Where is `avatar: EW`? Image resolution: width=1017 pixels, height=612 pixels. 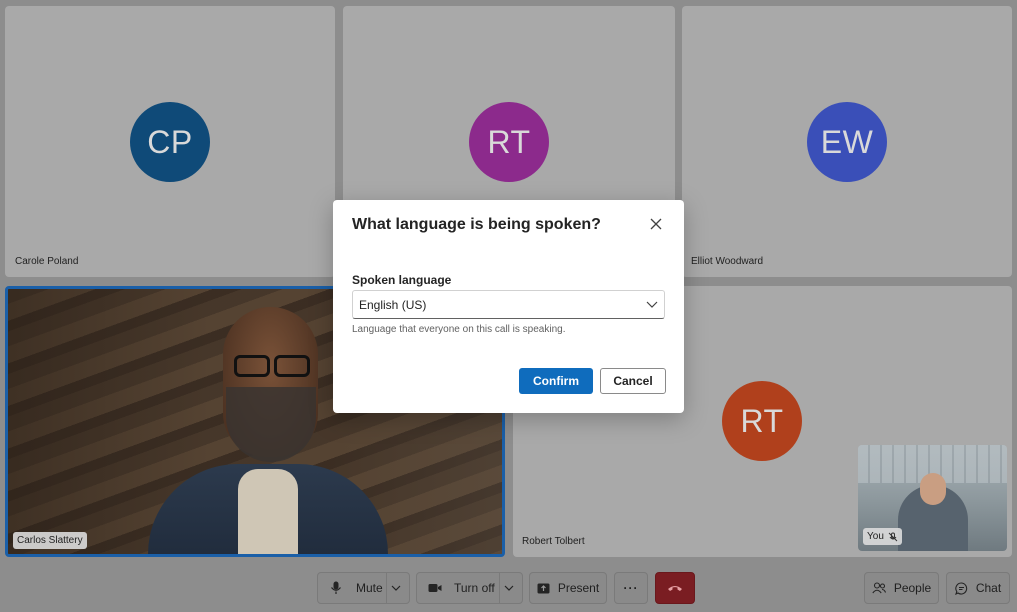
avatar: EW is located at coordinates (847, 142).